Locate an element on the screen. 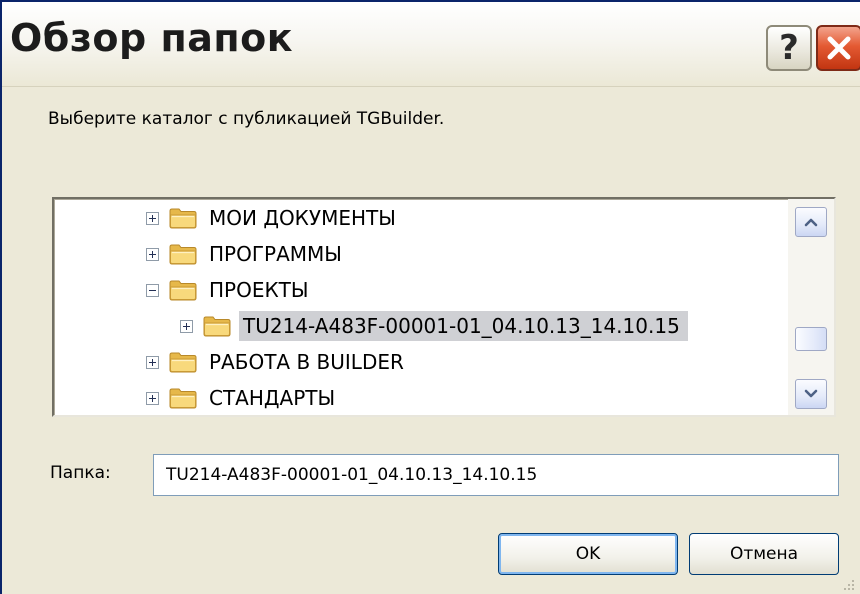  window-title: Обзор папок is located at coordinates (152, 38).